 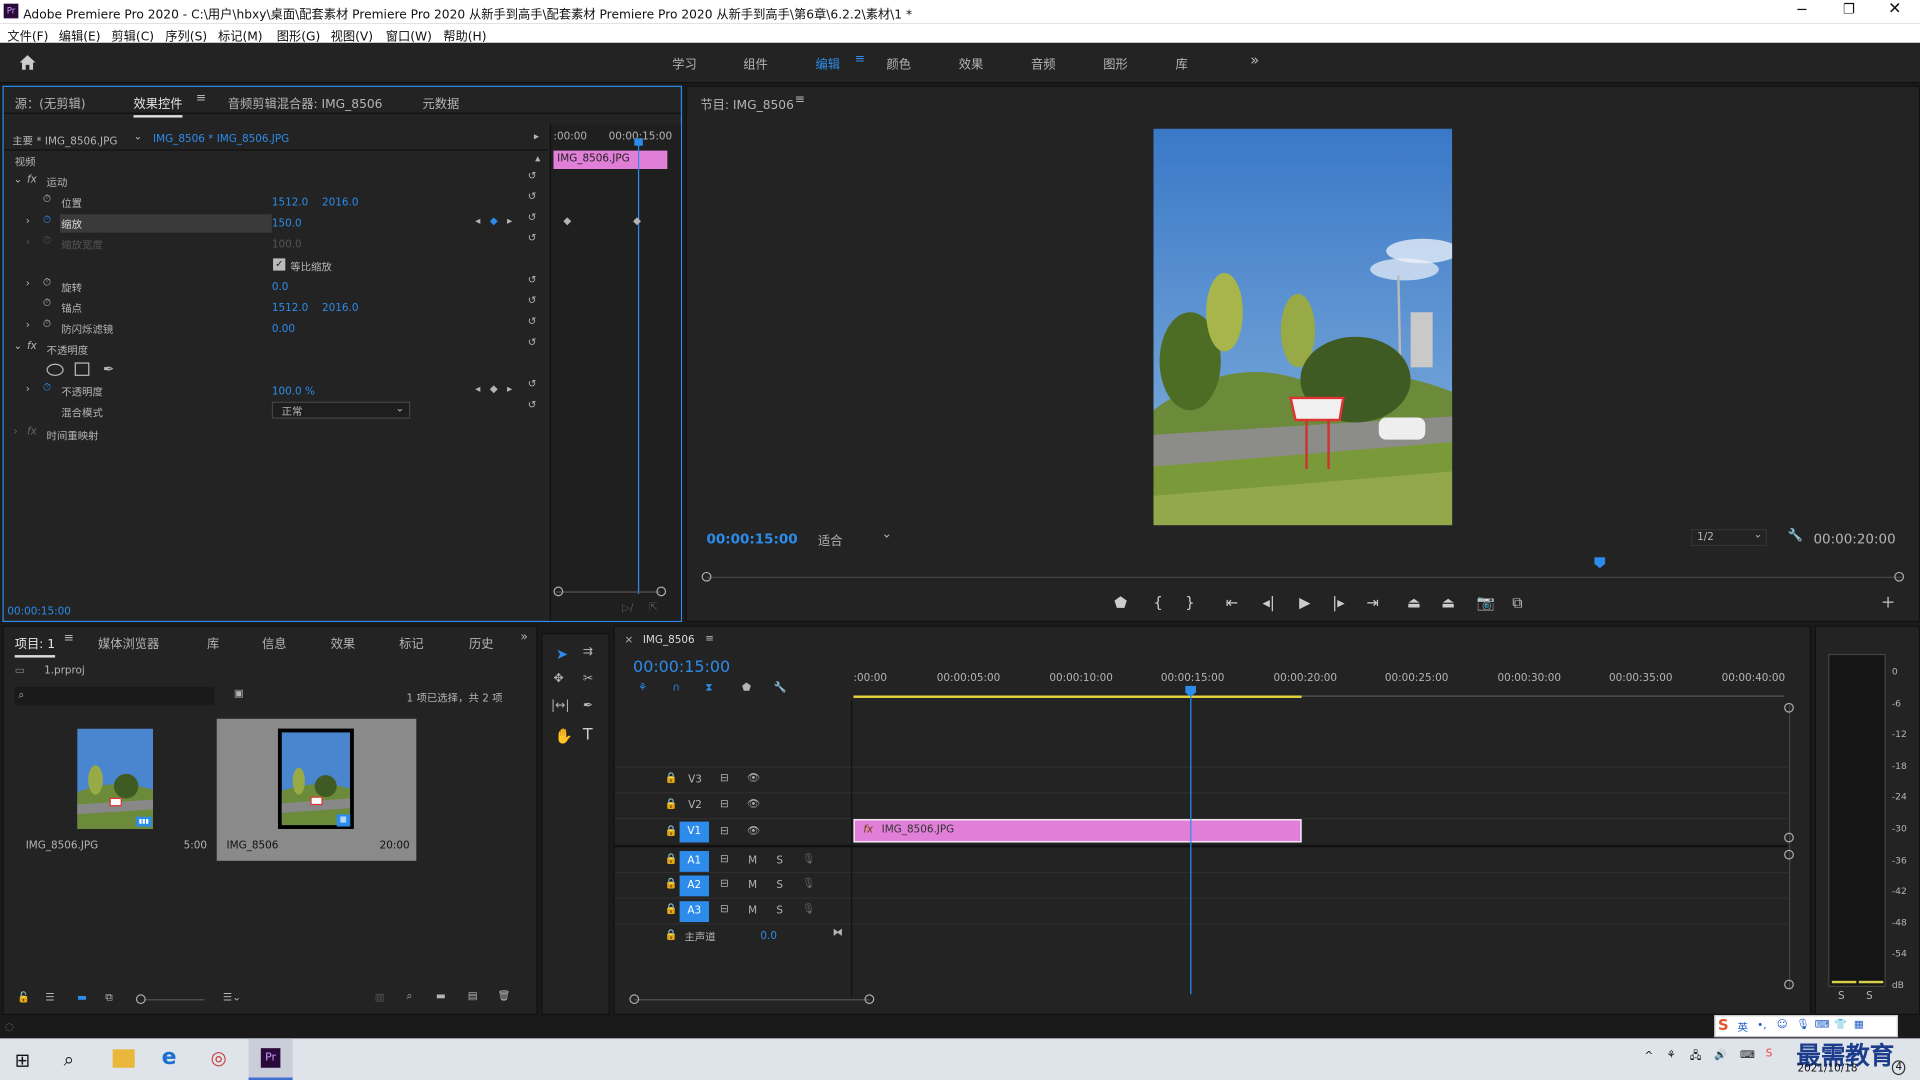 What do you see at coordinates (638, 142) in the screenshot?
I see `mini-playhead-handle` at bounding box center [638, 142].